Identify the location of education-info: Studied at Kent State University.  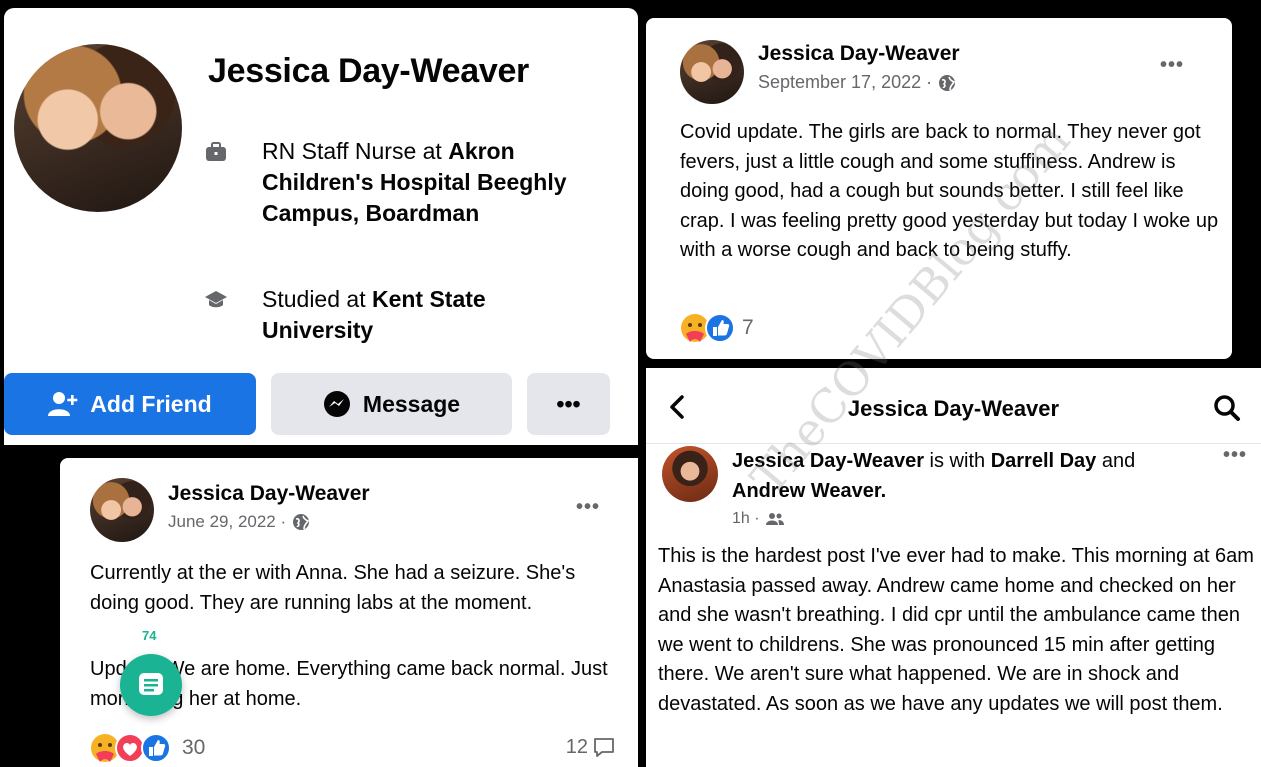
(398, 315).